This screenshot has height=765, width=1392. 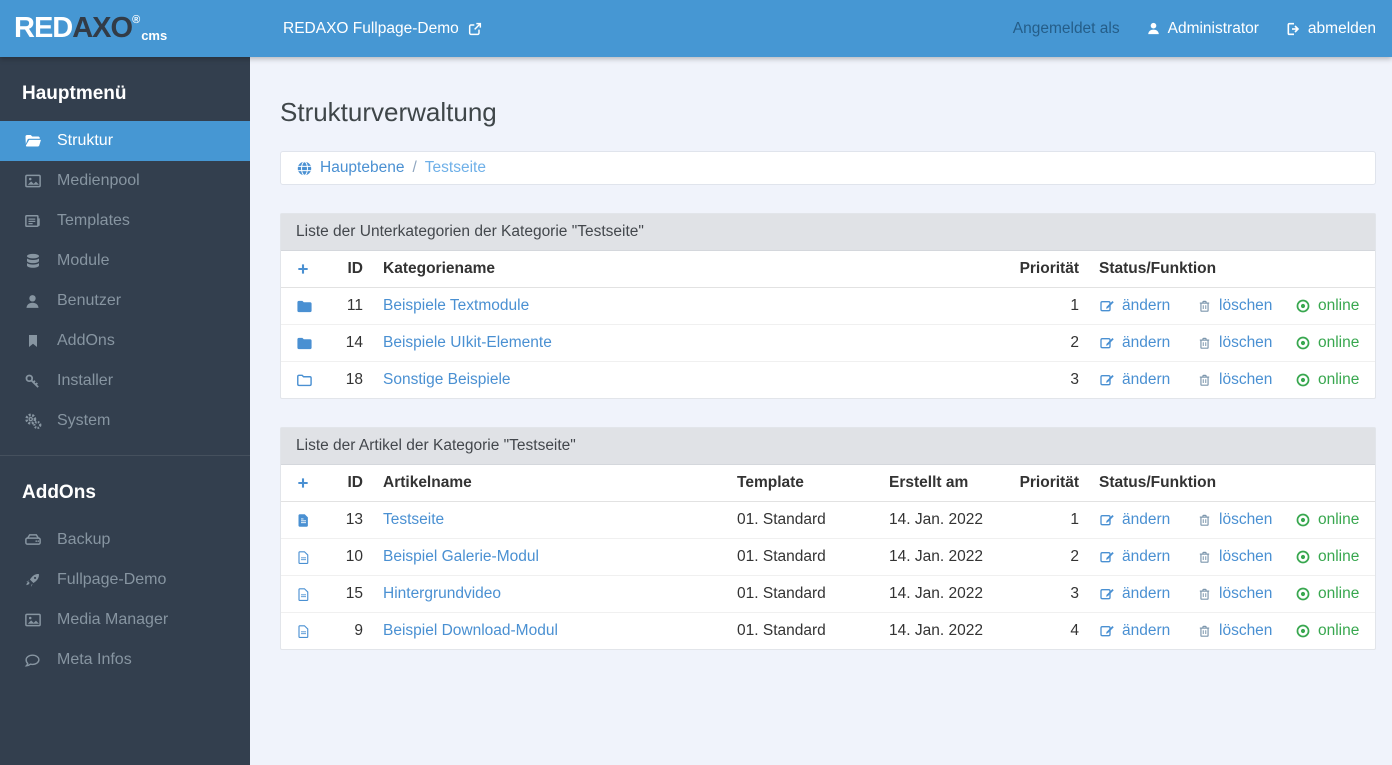 What do you see at coordinates (154, 35) in the screenshot?
I see `logo-cms: cms` at bounding box center [154, 35].